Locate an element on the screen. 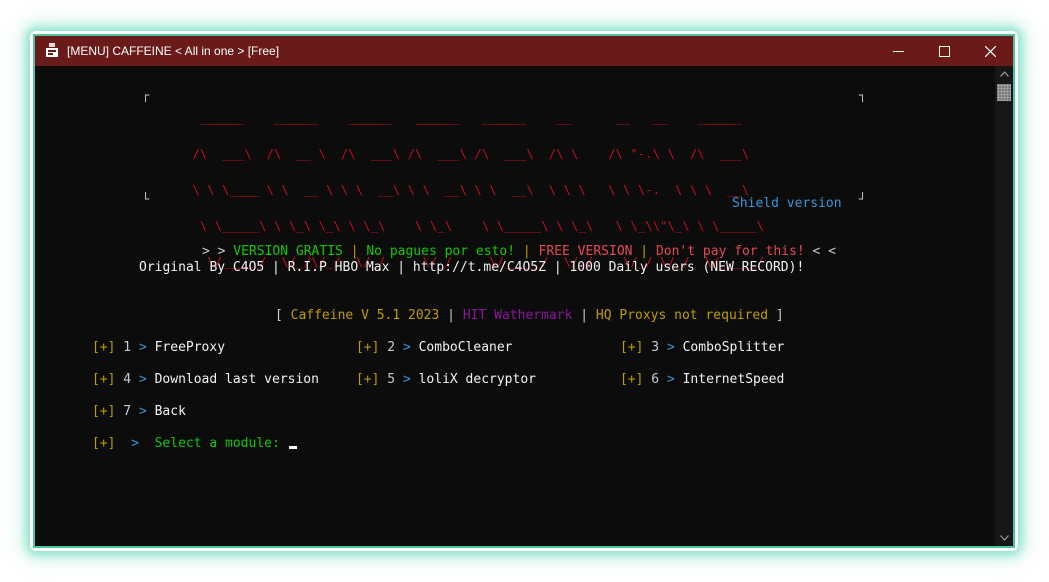  chevron-up-icon is located at coordinates (1004, 74).